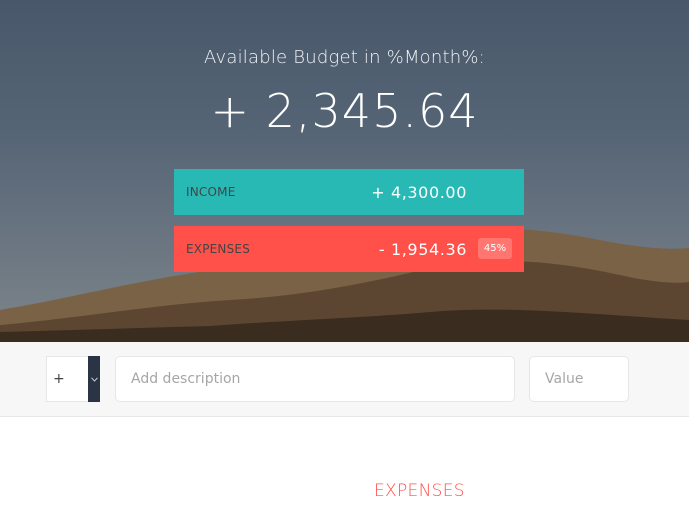  Describe the element at coordinates (349, 249) in the screenshot. I see `expenses-summary: Expenses - 1,954.36 45%` at that location.